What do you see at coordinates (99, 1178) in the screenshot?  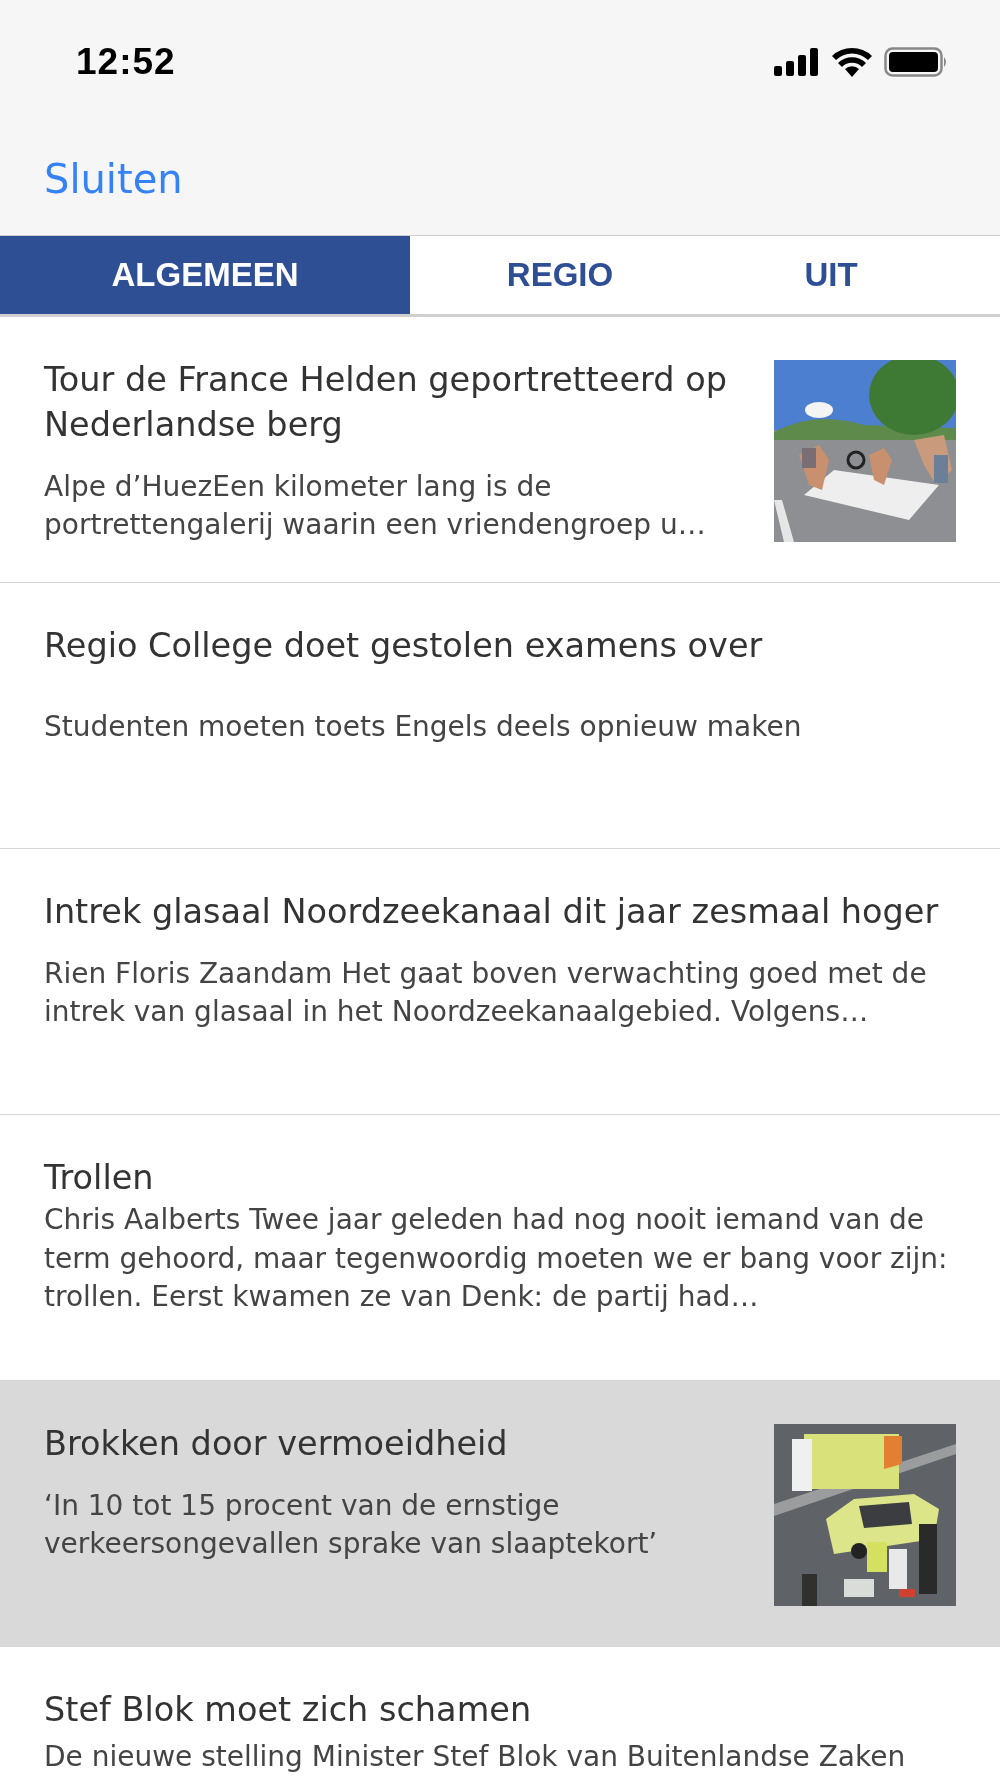 I see `article-title: Trollen` at bounding box center [99, 1178].